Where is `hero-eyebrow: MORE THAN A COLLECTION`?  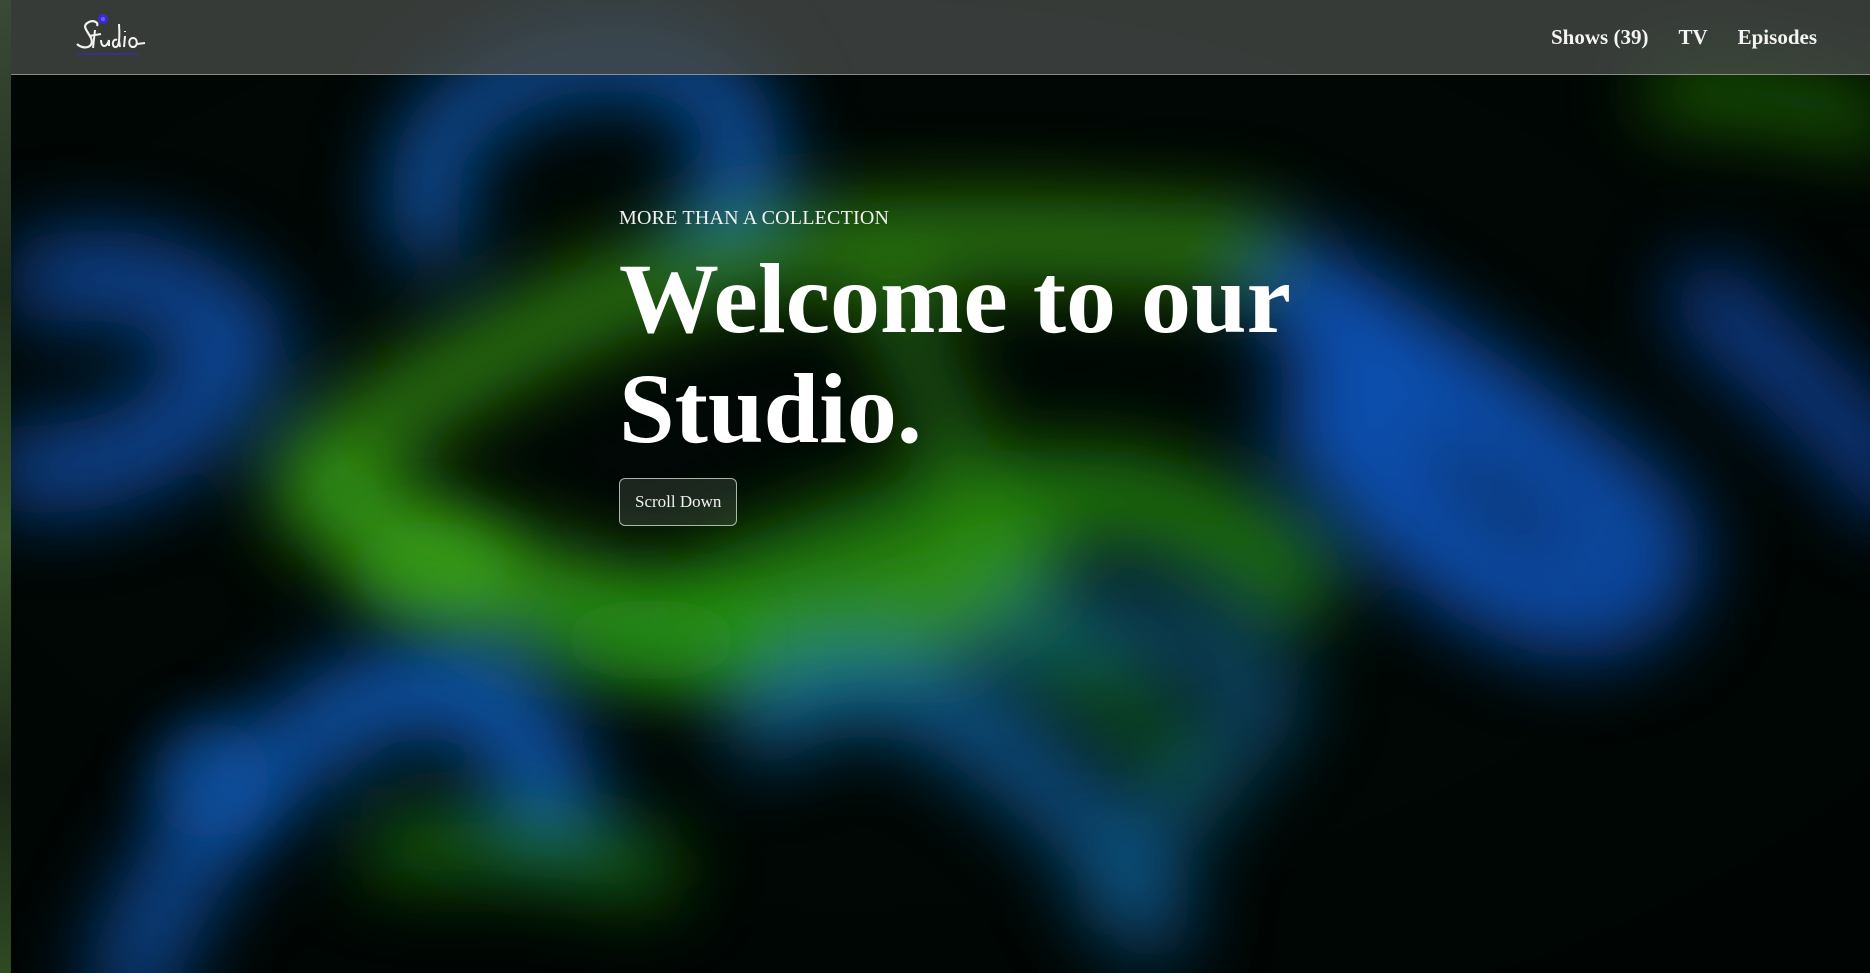
hero-eyebrow: MORE THAN A COLLECTION is located at coordinates (754, 218).